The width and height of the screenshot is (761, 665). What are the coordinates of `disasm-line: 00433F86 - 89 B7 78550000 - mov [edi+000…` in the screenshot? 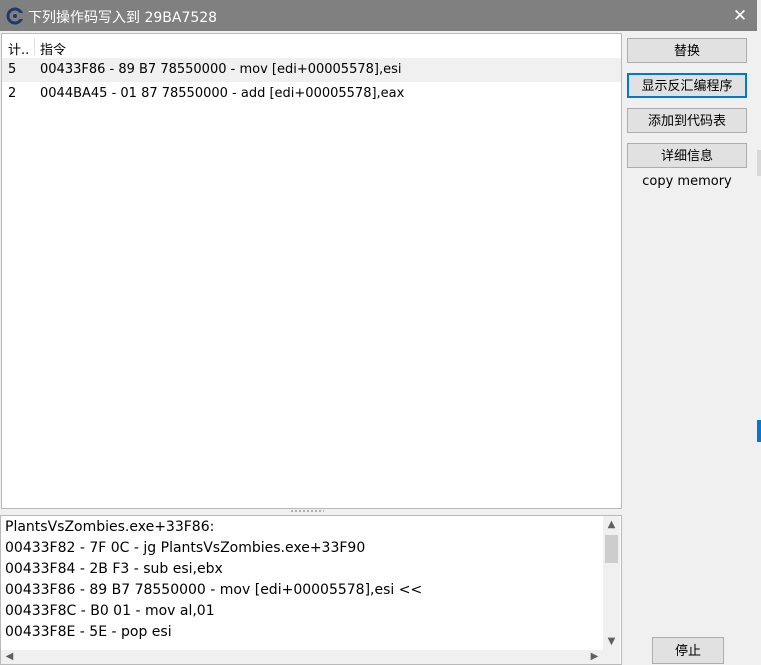 It's located at (214, 590).